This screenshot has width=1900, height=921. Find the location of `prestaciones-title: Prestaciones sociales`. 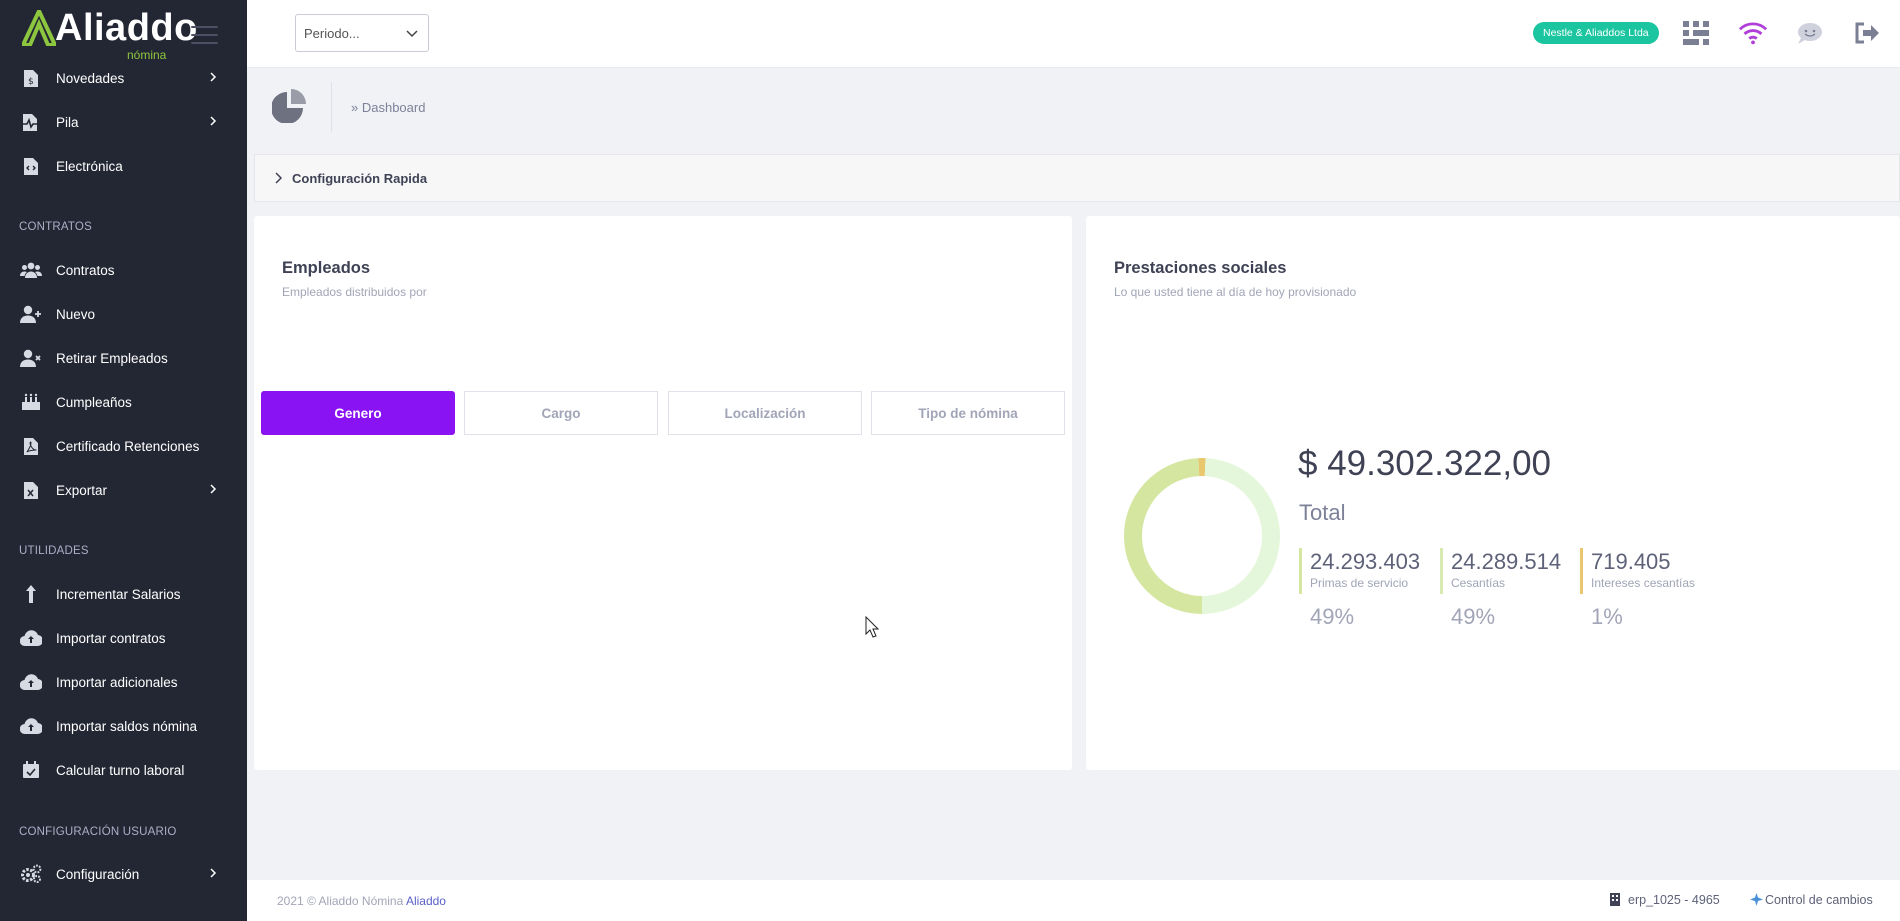

prestaciones-title: Prestaciones sociales is located at coordinates (1200, 268).